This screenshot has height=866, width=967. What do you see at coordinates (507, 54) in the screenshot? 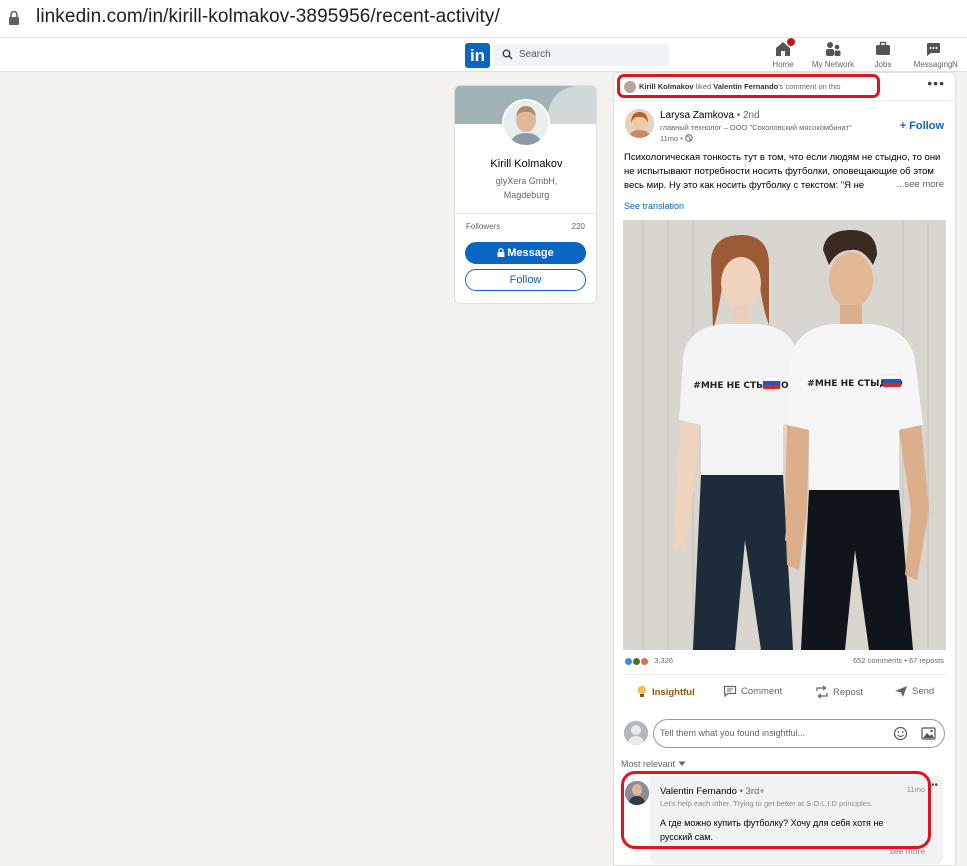
I see `search-icon` at bounding box center [507, 54].